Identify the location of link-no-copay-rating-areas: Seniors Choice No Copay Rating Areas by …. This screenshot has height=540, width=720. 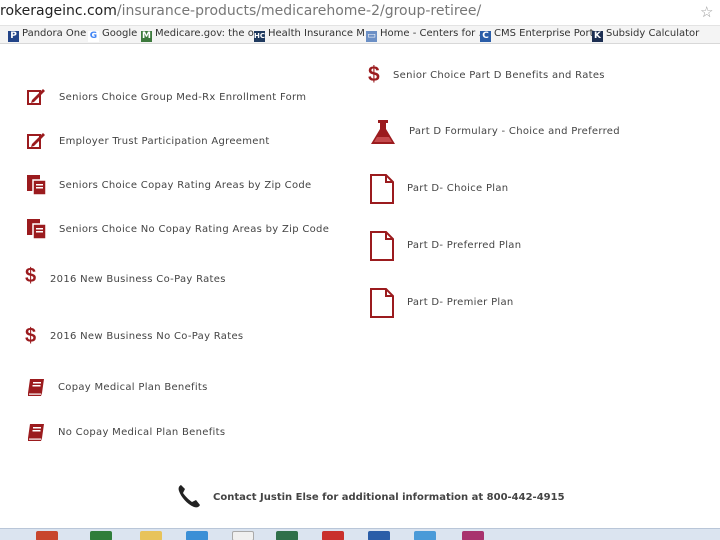
(194, 229).